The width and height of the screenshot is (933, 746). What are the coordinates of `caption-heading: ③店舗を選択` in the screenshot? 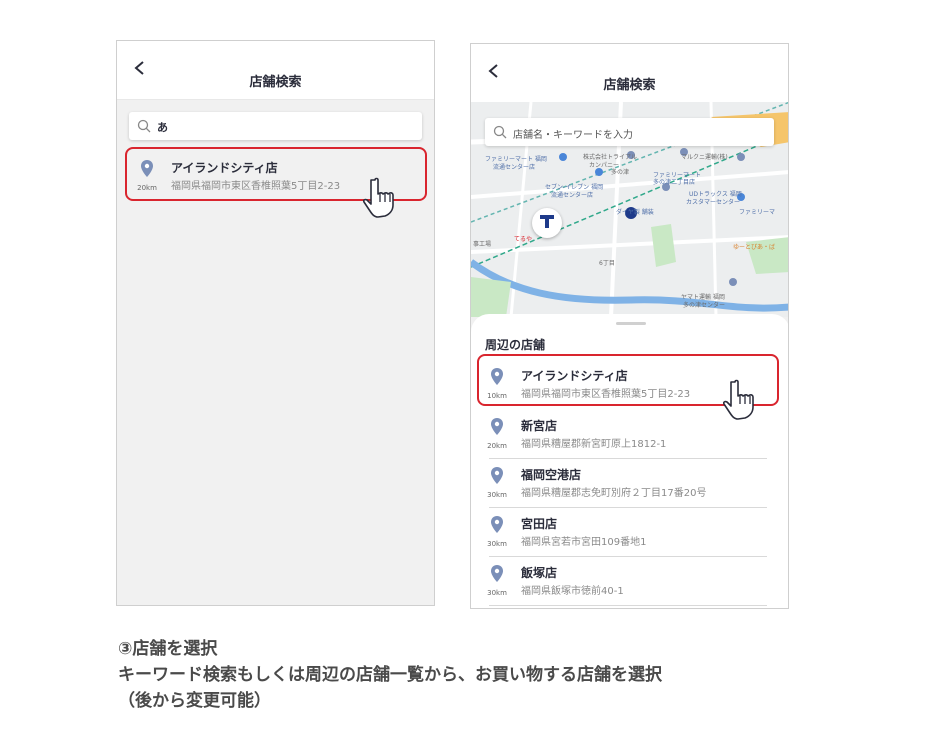 It's located at (168, 649).